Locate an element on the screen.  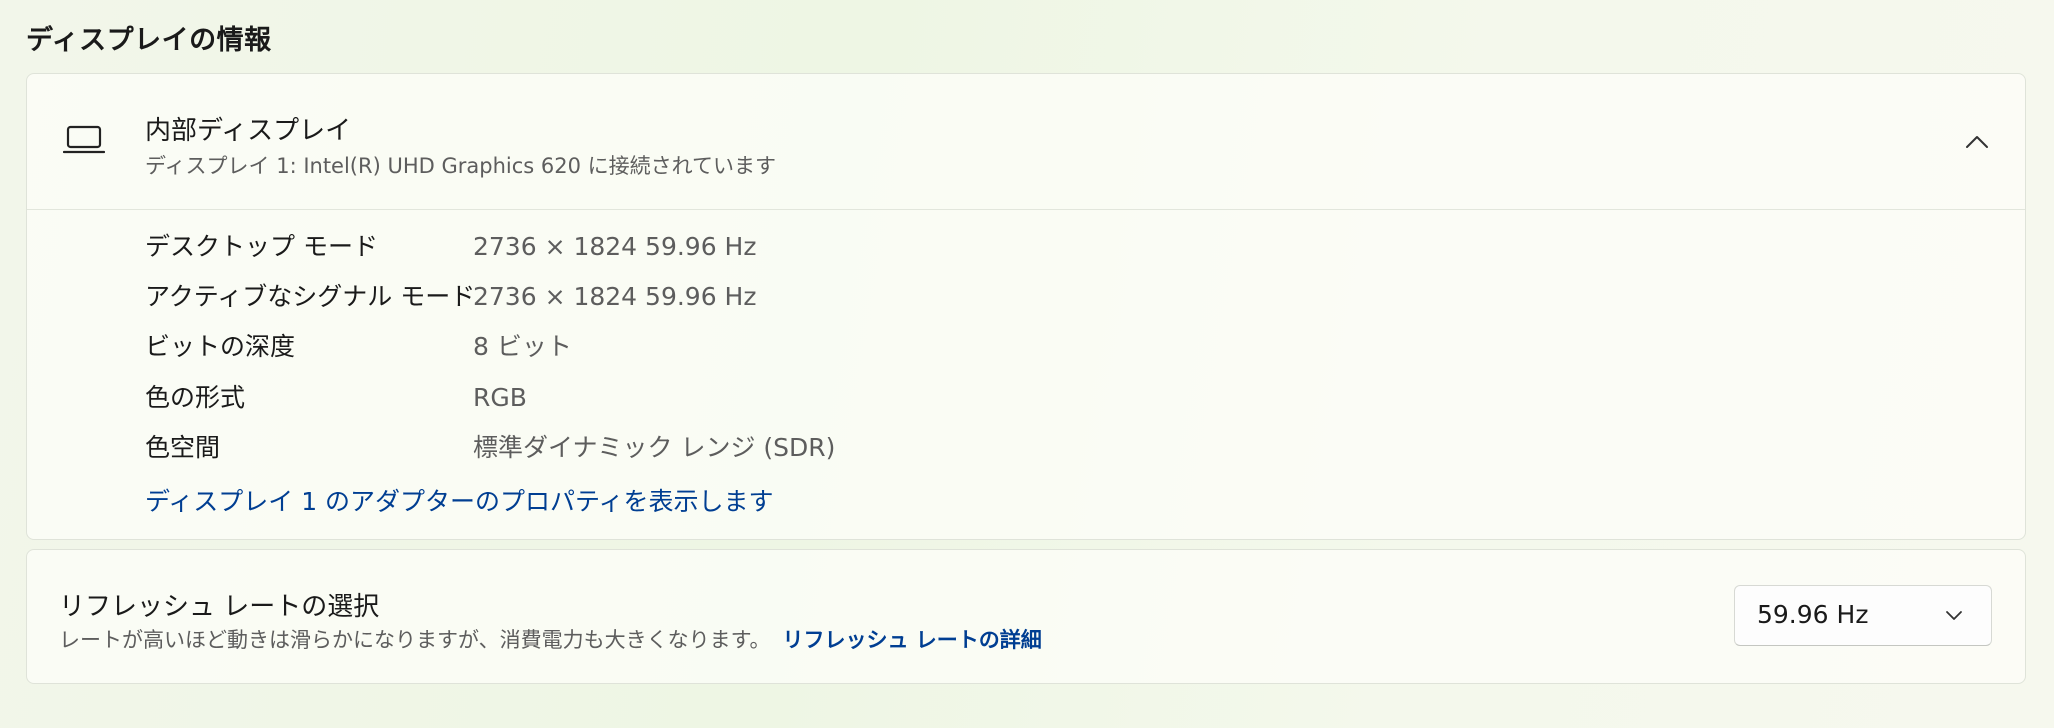
collapse-button is located at coordinates (1977, 142).